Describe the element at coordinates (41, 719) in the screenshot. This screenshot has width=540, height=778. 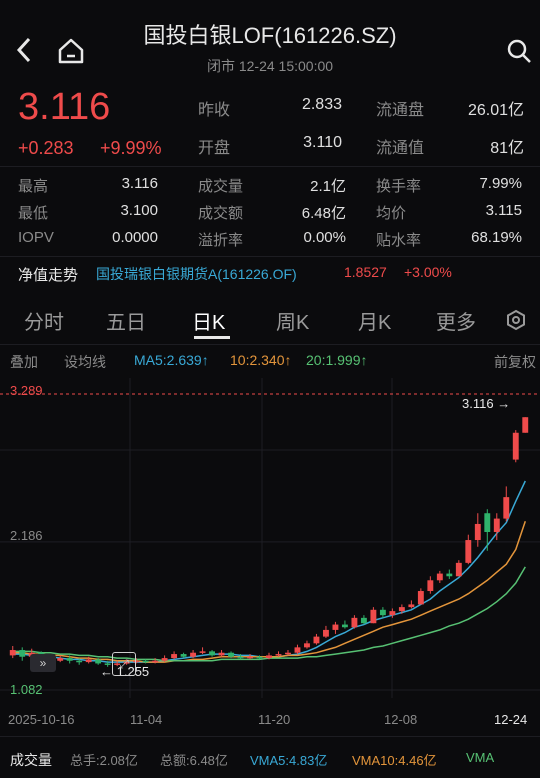
I see `x-tick-0: 2025-10-16` at that location.